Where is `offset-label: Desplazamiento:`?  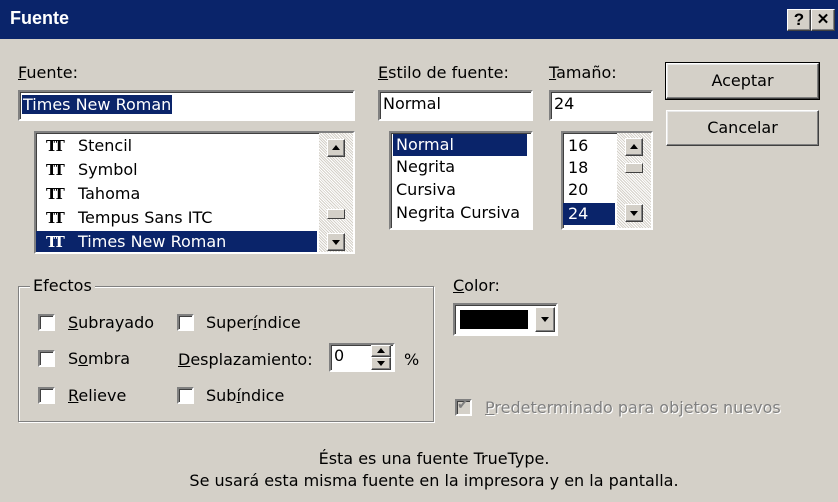
offset-label: Desplazamiento: is located at coordinates (245, 359).